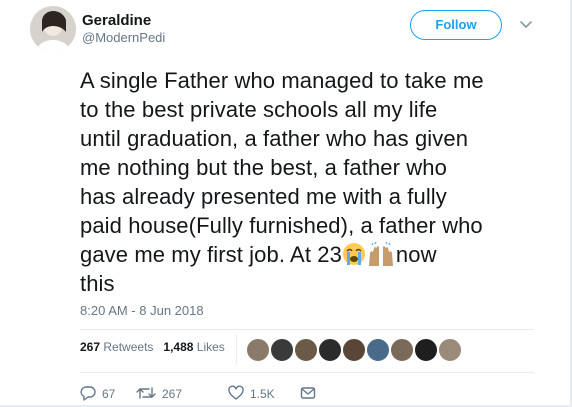  I want to click on stats-divider, so click(236, 349).